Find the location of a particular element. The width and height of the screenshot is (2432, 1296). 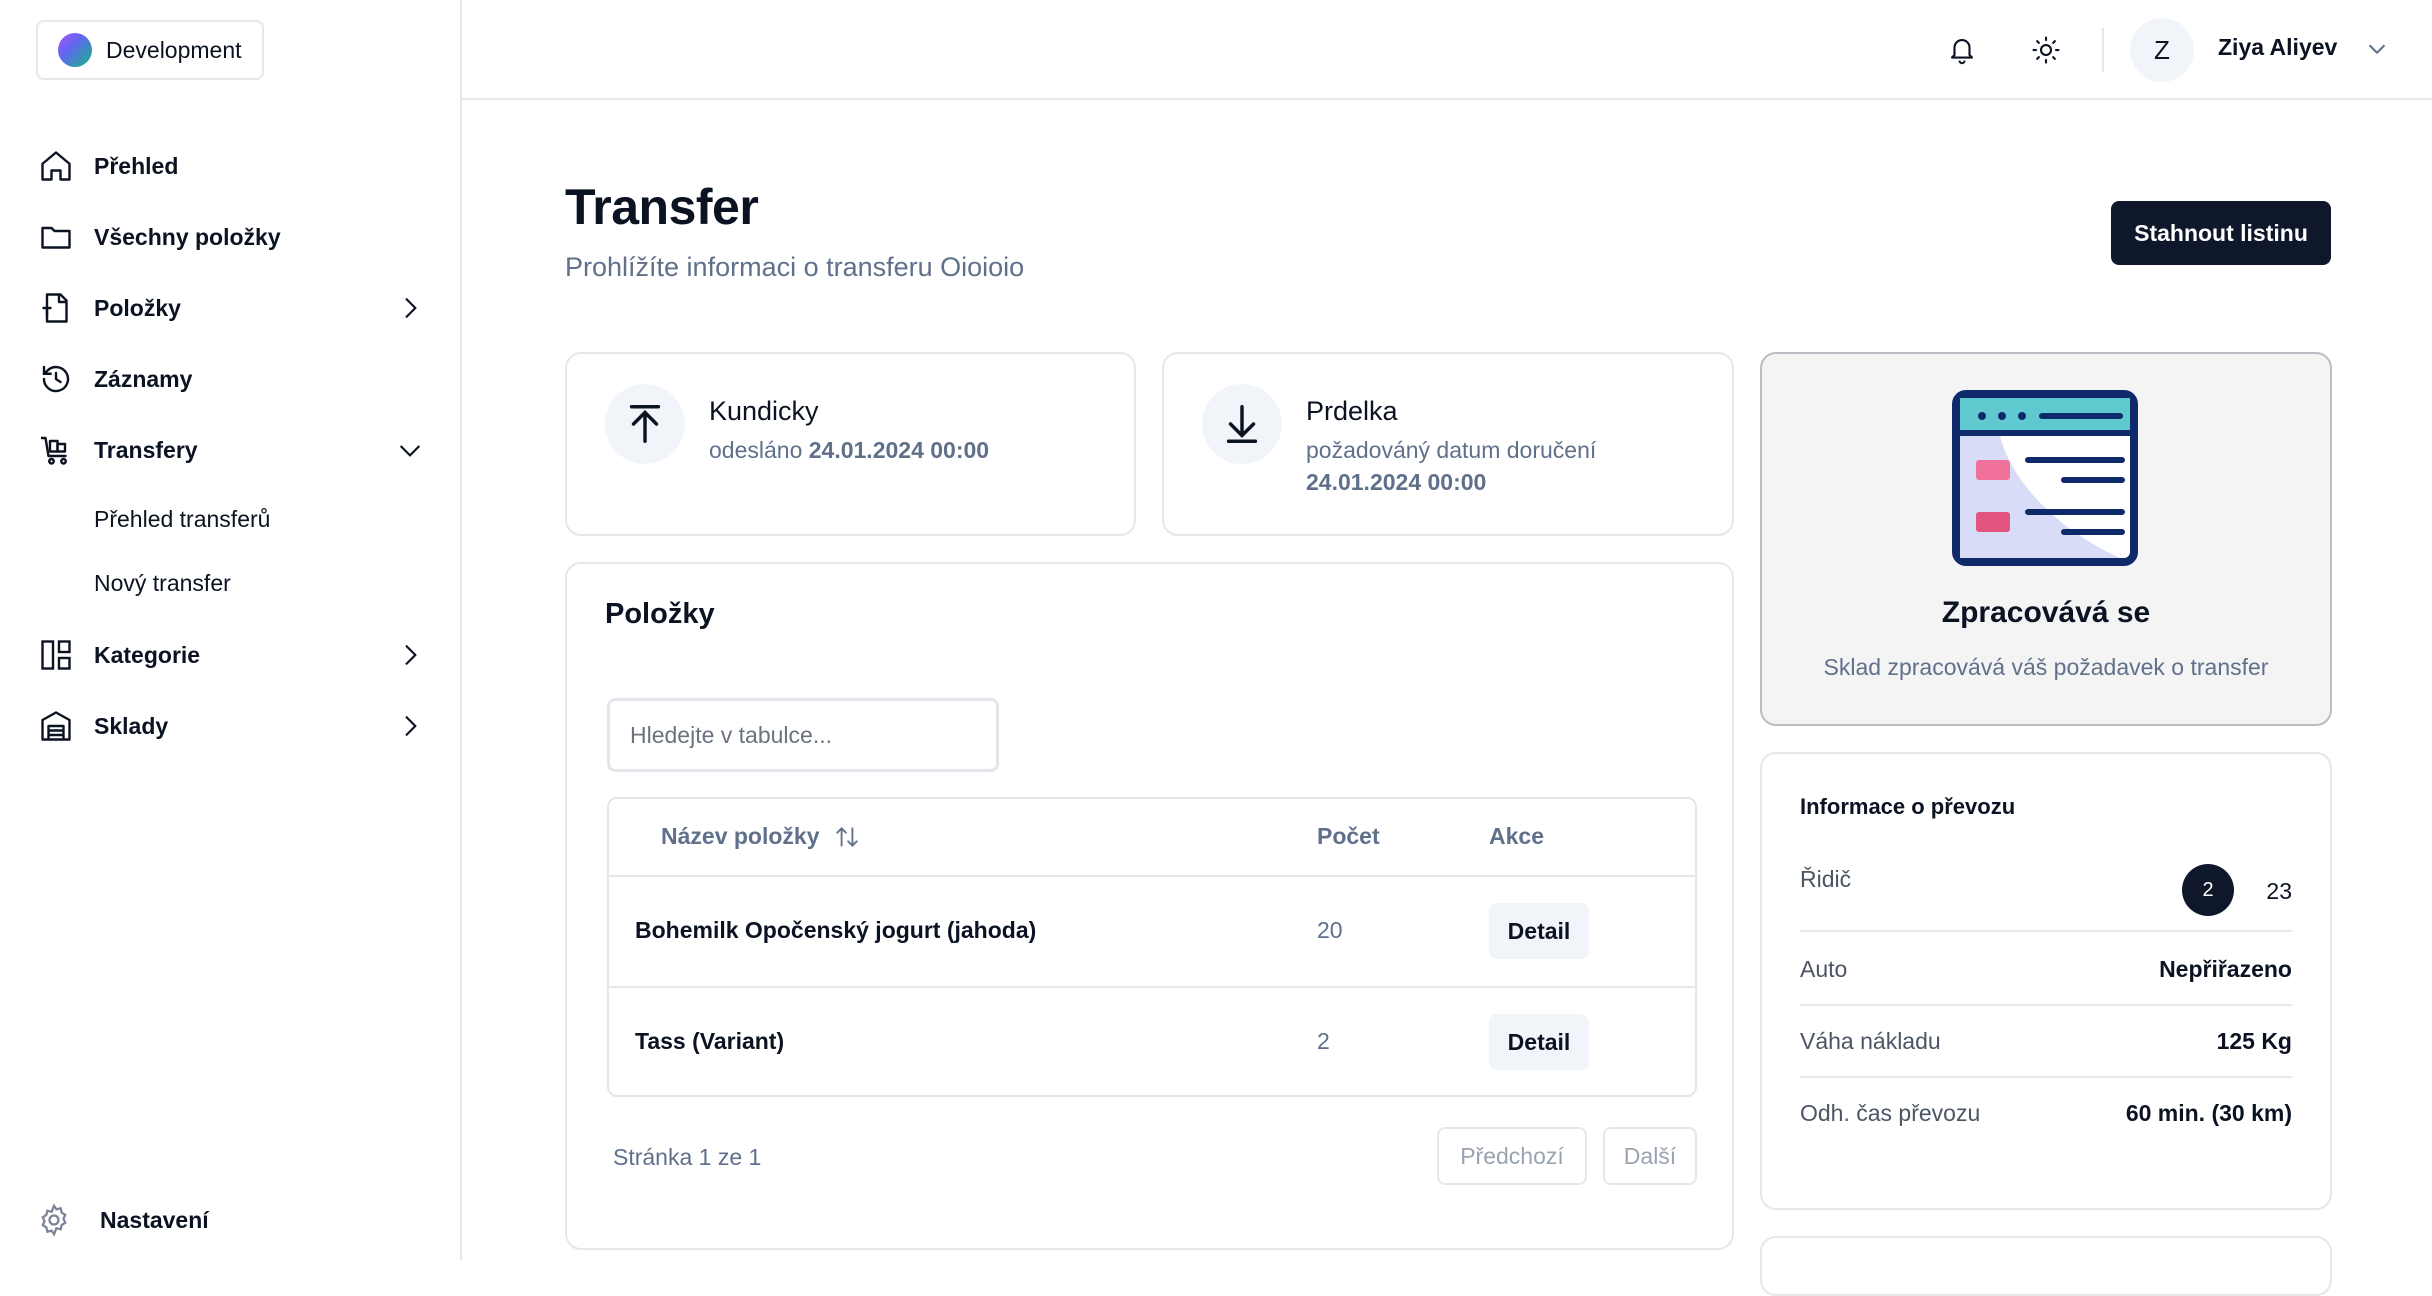

sidebar-item-label: Všechny položky is located at coordinates (187, 236).